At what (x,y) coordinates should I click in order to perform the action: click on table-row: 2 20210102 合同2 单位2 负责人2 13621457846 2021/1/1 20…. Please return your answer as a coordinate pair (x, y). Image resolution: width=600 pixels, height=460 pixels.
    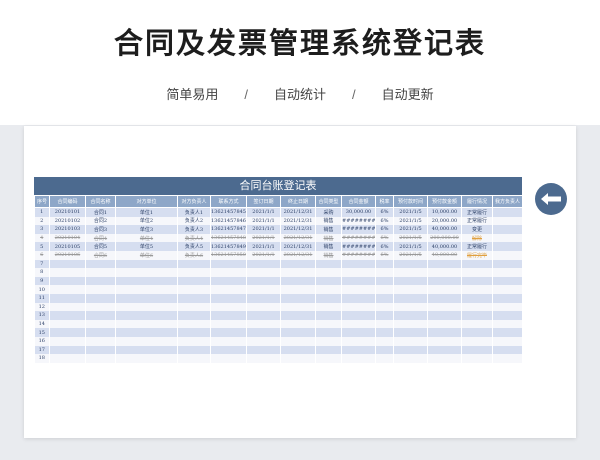
    Looking at the image, I should click on (278, 221).